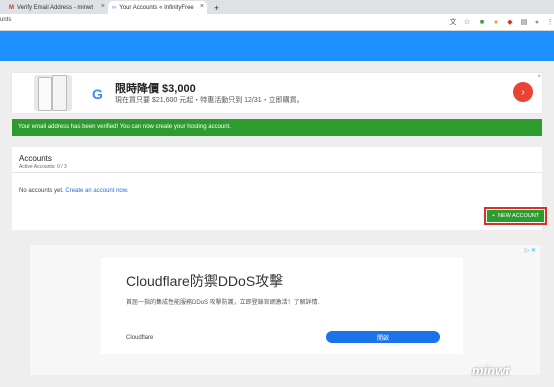  I want to click on create-account-link: Create an account now., so click(96, 191).